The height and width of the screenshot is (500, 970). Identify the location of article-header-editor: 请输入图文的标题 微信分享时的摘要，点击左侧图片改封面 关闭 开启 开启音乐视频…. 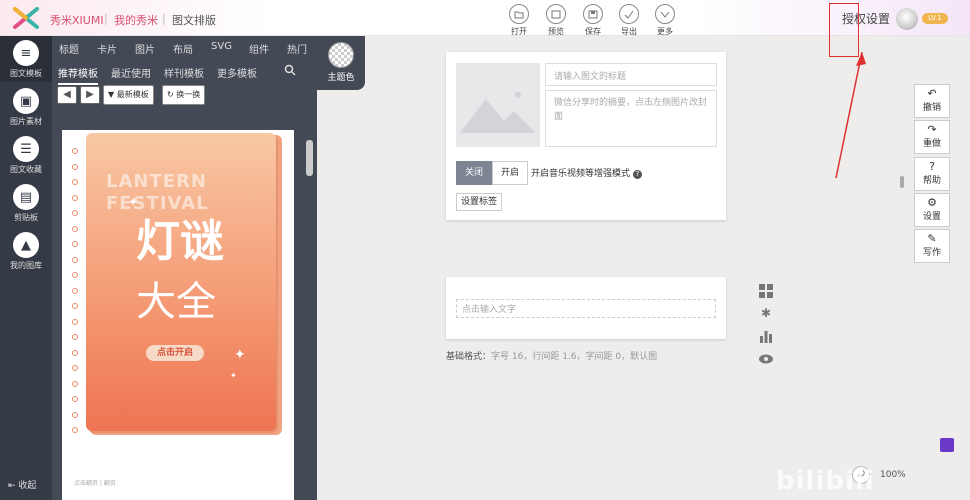
(586, 136).